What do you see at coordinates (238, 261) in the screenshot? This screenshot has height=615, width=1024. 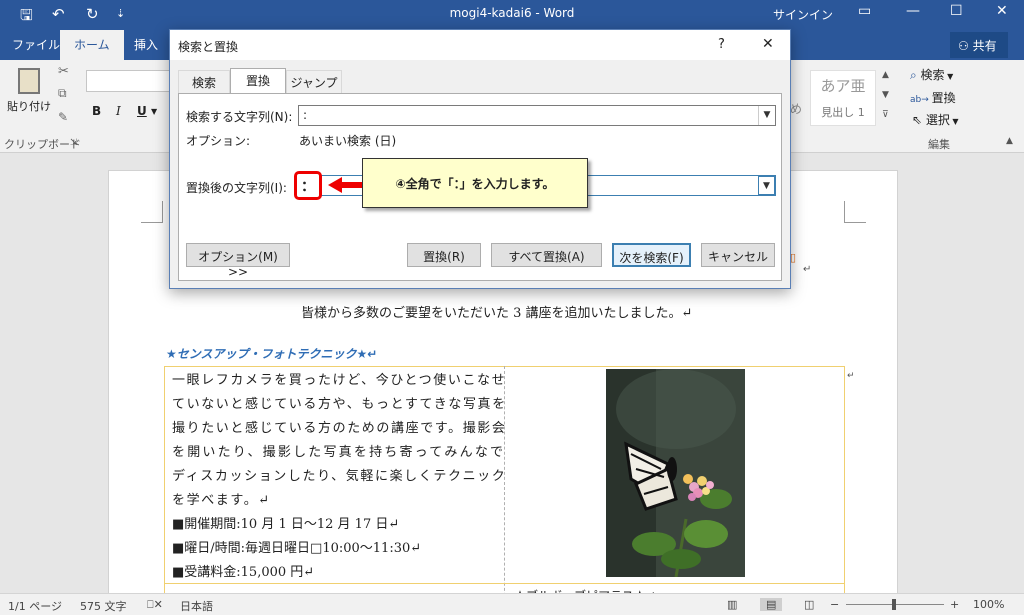 I see `options-button: オプション(M) >>` at bounding box center [238, 261].